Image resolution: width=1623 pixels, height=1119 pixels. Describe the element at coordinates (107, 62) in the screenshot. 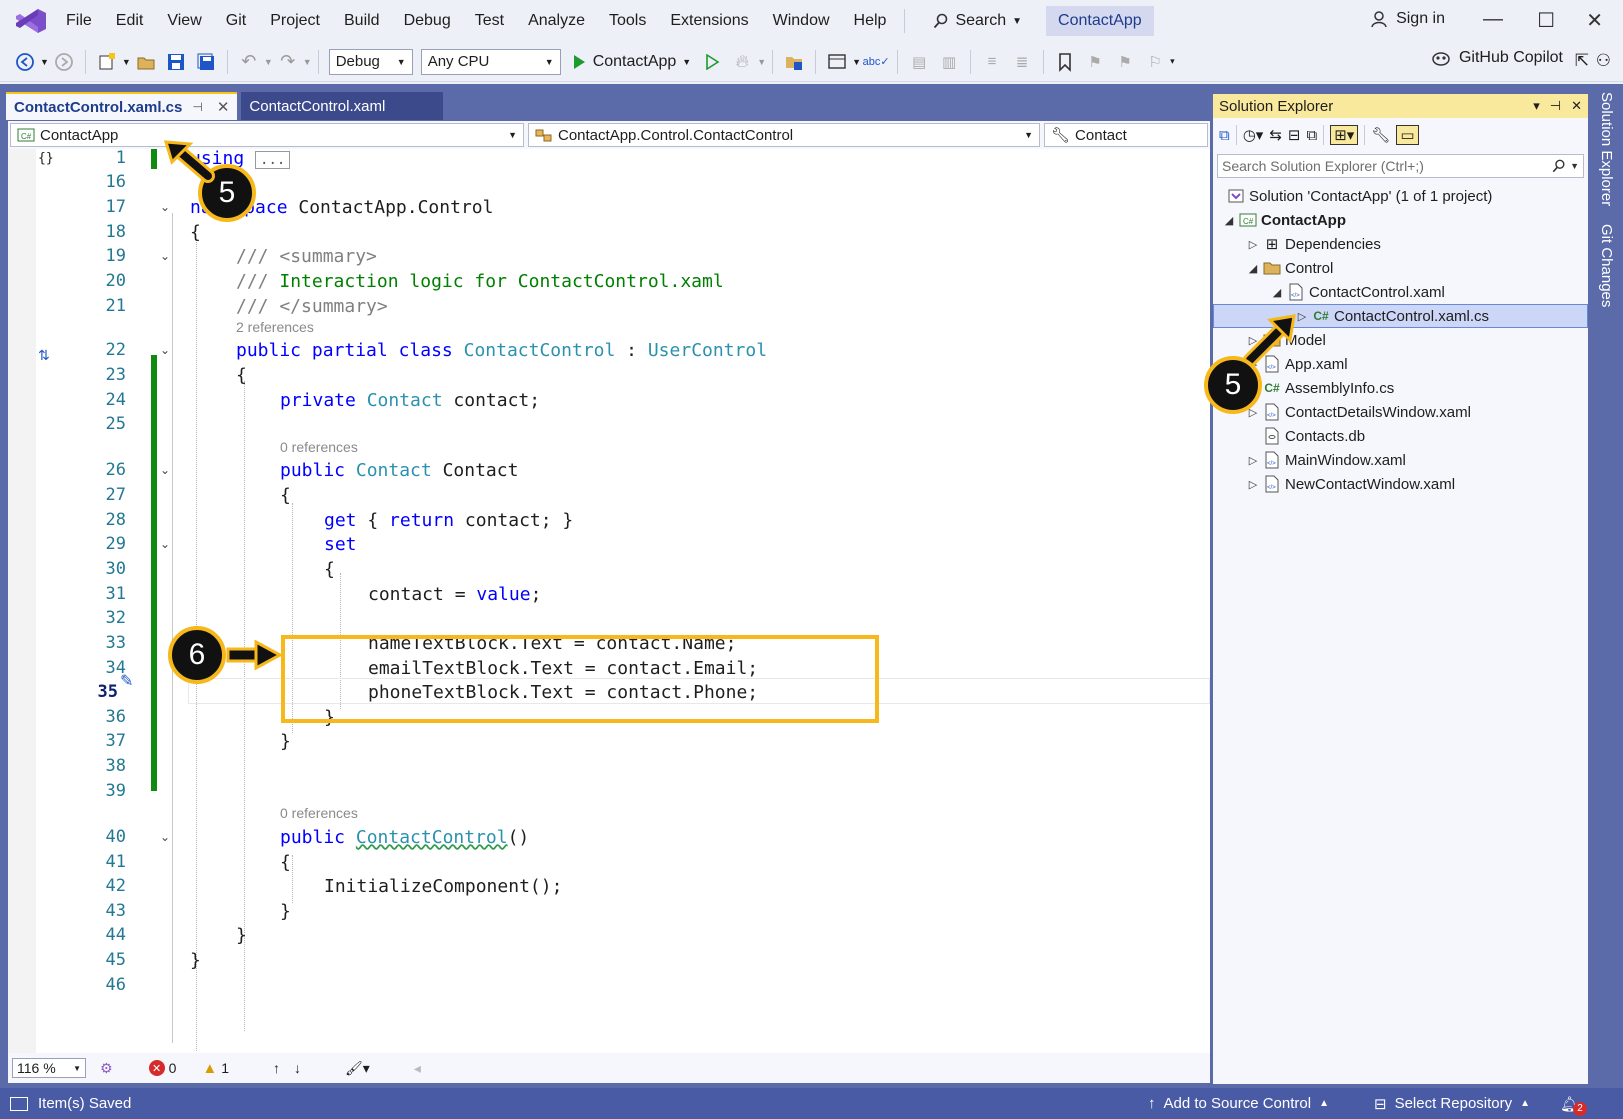

I see `new-project-icon` at that location.